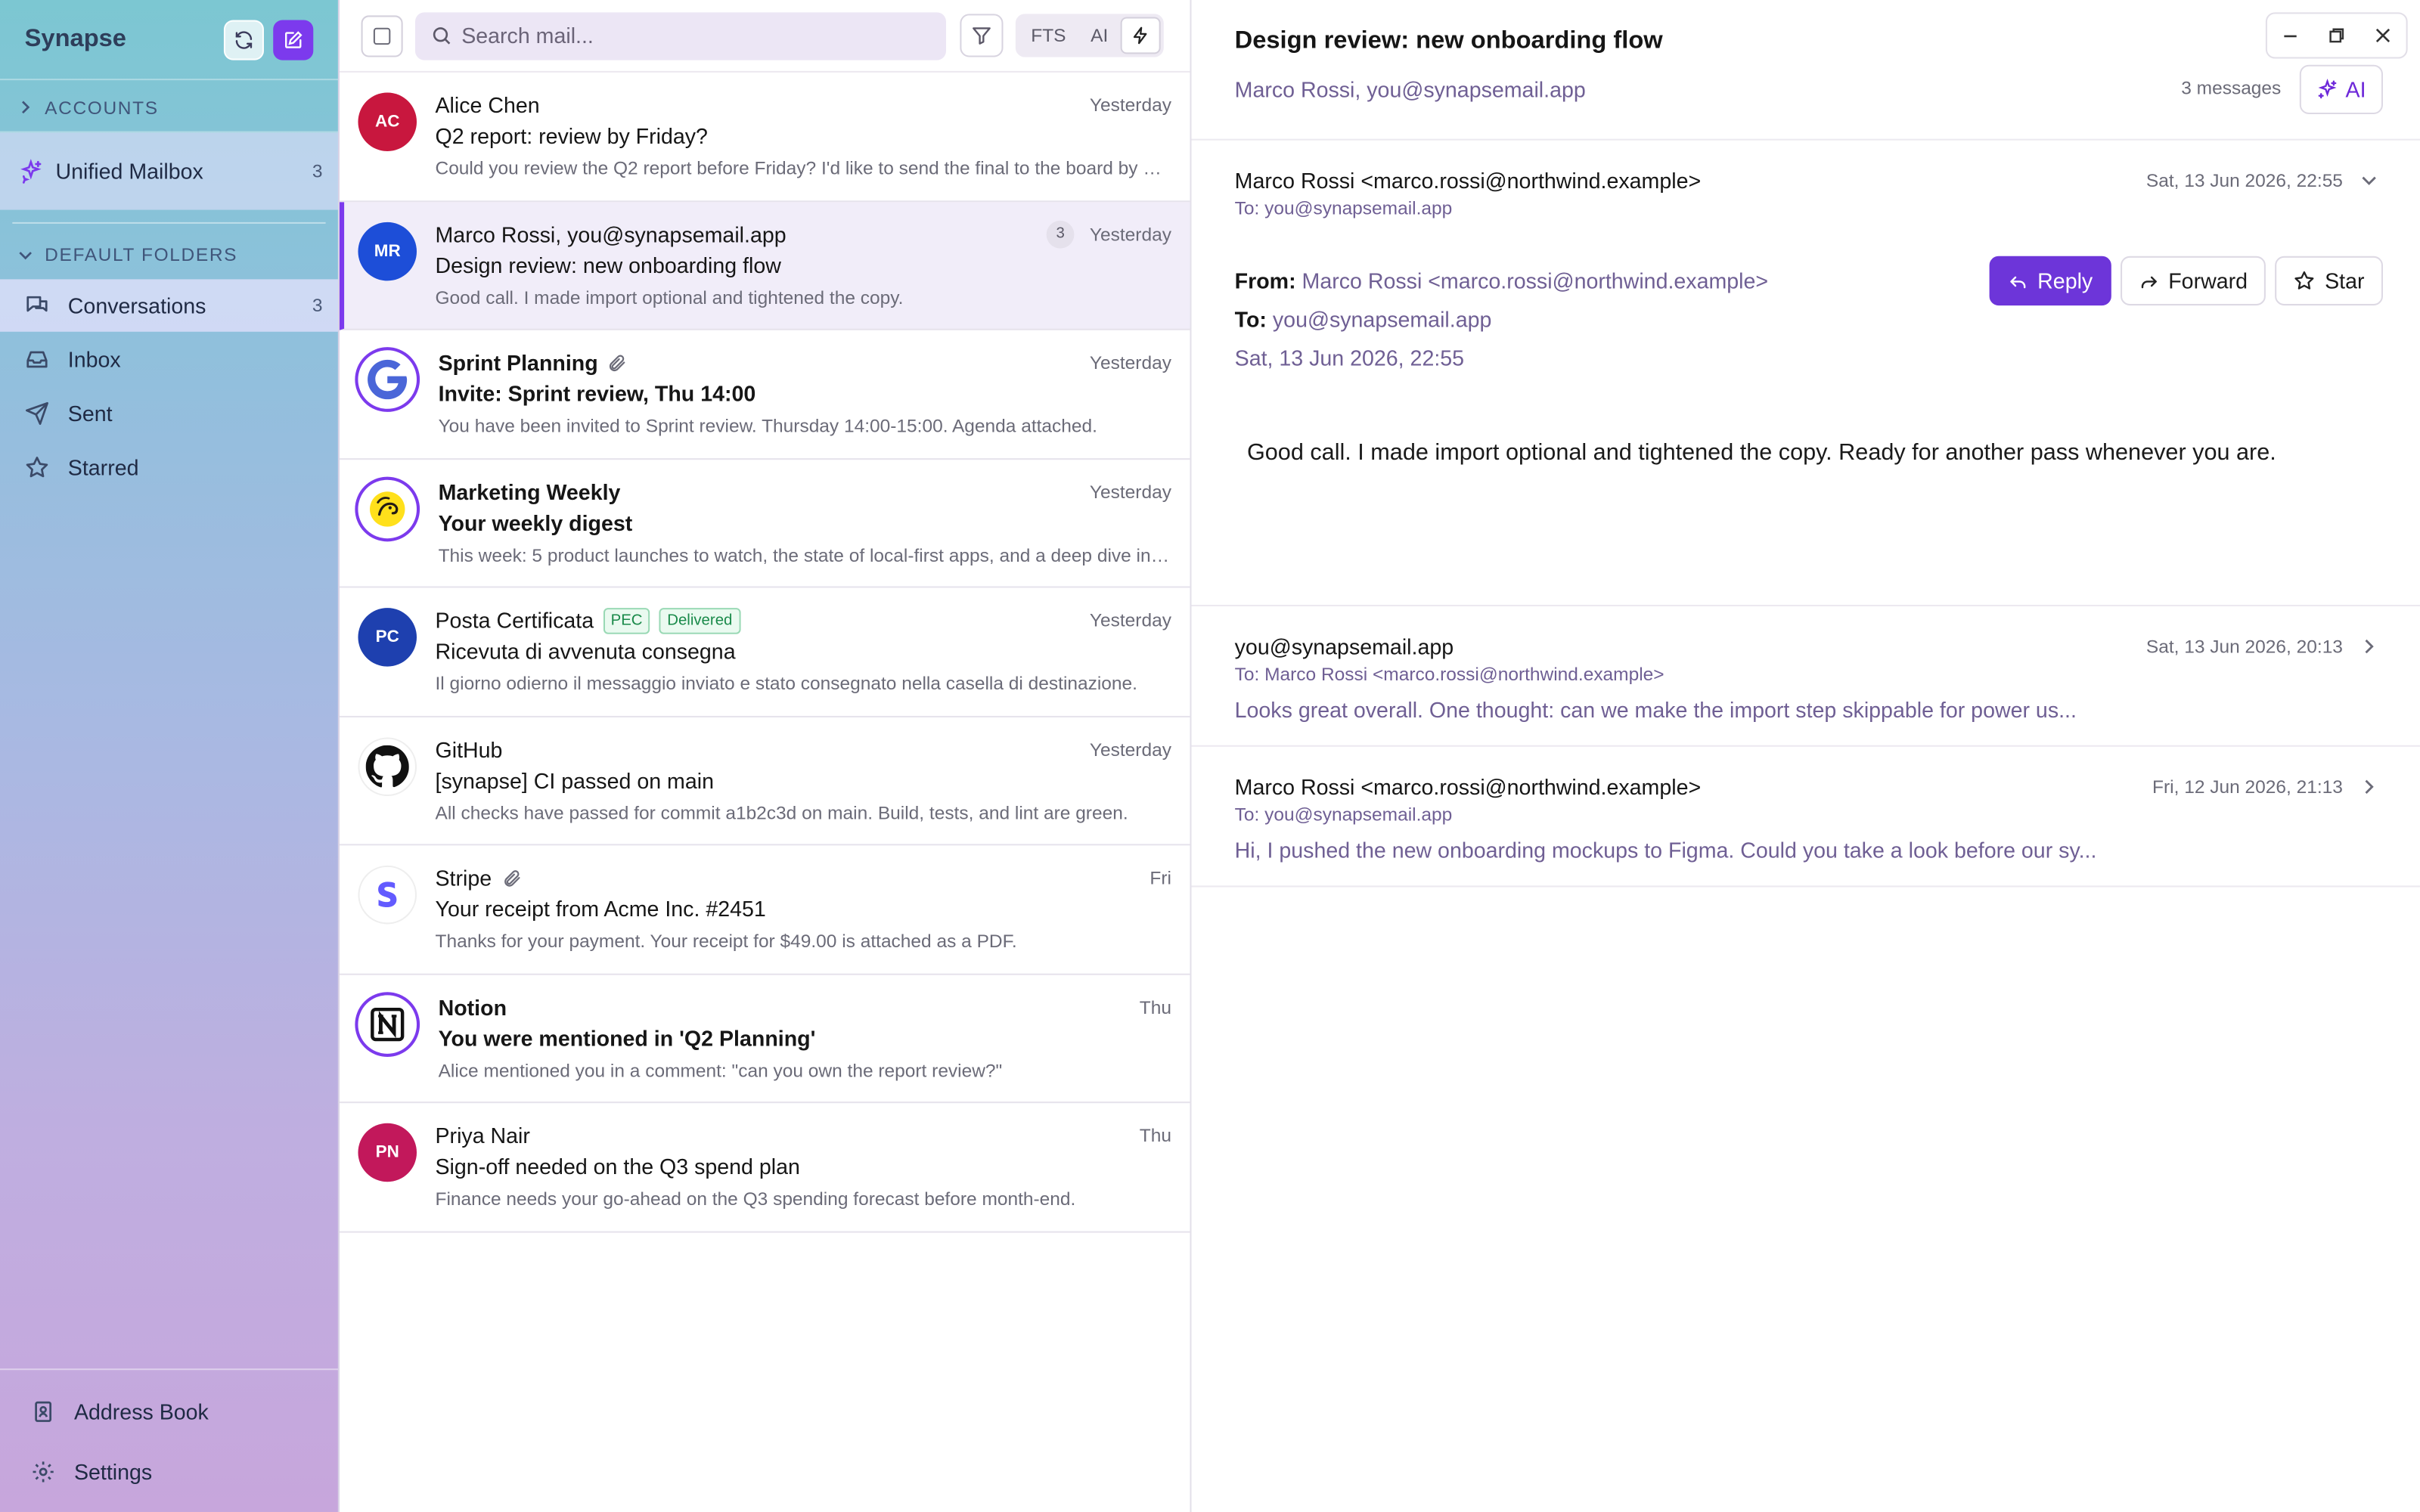 This screenshot has width=2420, height=1512. I want to click on compose-icon, so click(293, 39).